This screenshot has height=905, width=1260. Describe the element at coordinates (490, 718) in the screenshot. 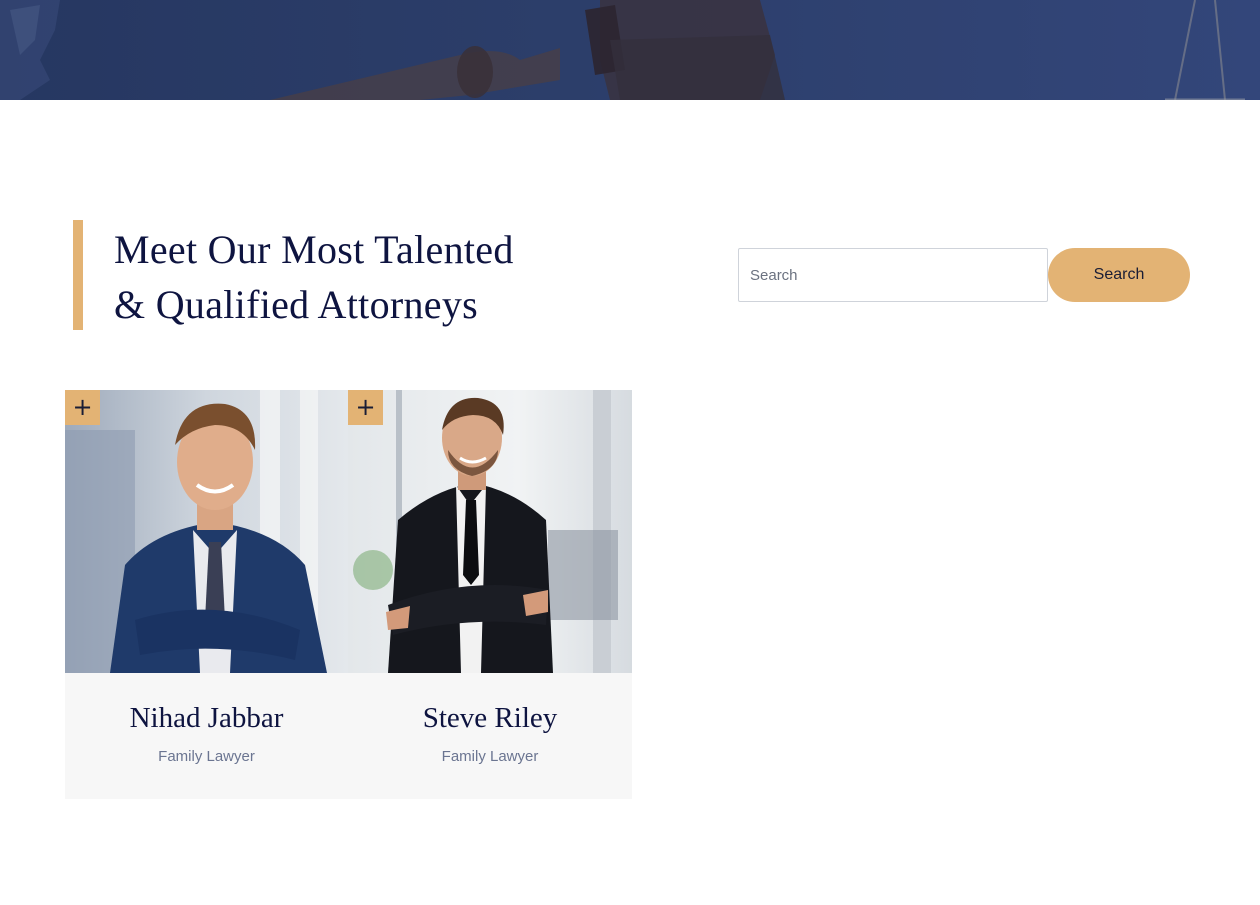

I see `attorney-name: Steve Riley` at that location.